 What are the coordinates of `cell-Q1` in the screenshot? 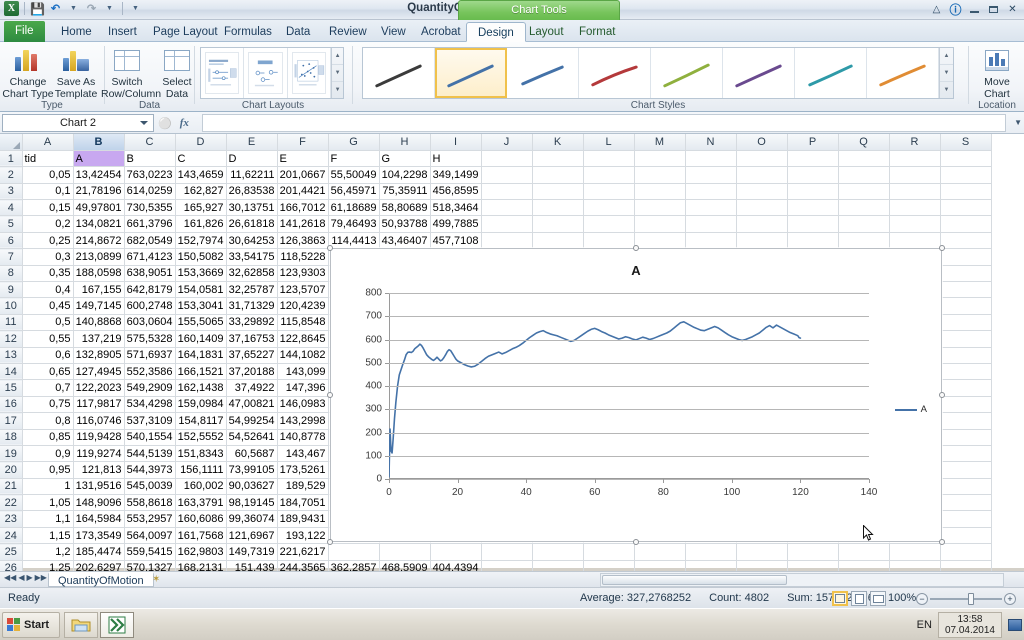 It's located at (864, 159).